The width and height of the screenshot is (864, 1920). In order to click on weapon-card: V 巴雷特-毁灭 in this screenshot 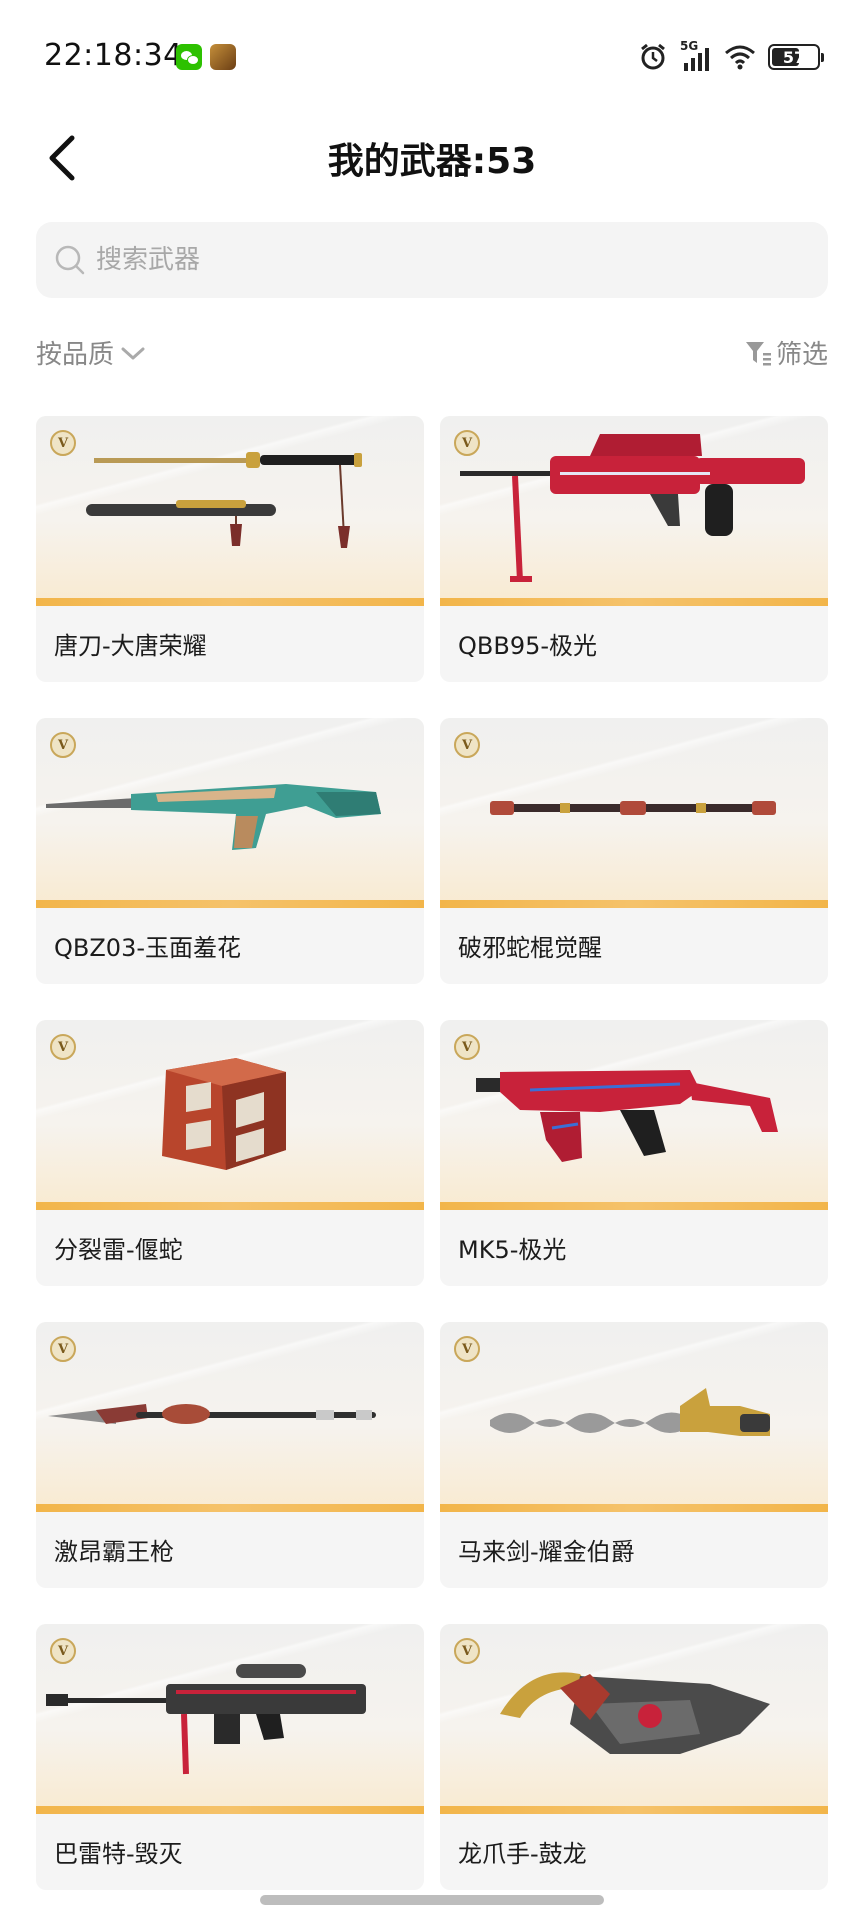, I will do `click(230, 1757)`.